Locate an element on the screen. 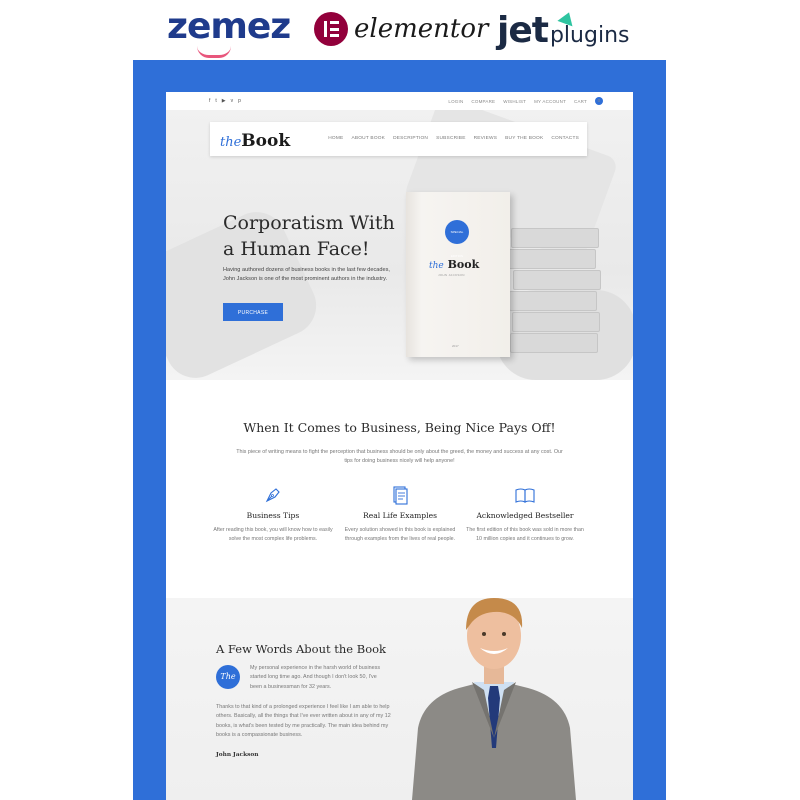 The width and height of the screenshot is (800, 800). site-logo: theBook is located at coordinates (255, 141).